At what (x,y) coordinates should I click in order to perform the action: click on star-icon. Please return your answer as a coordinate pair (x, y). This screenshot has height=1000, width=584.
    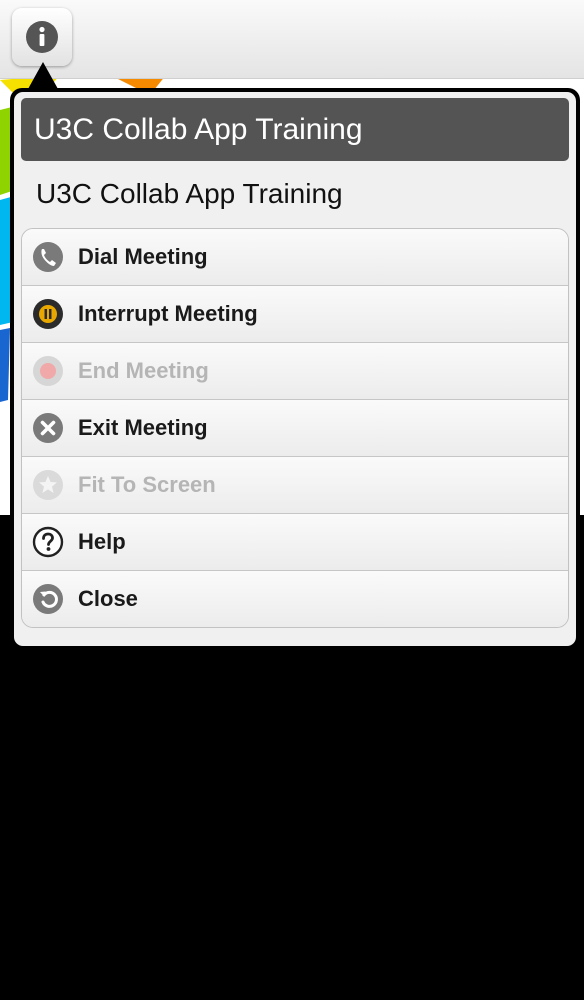
    Looking at the image, I should click on (48, 485).